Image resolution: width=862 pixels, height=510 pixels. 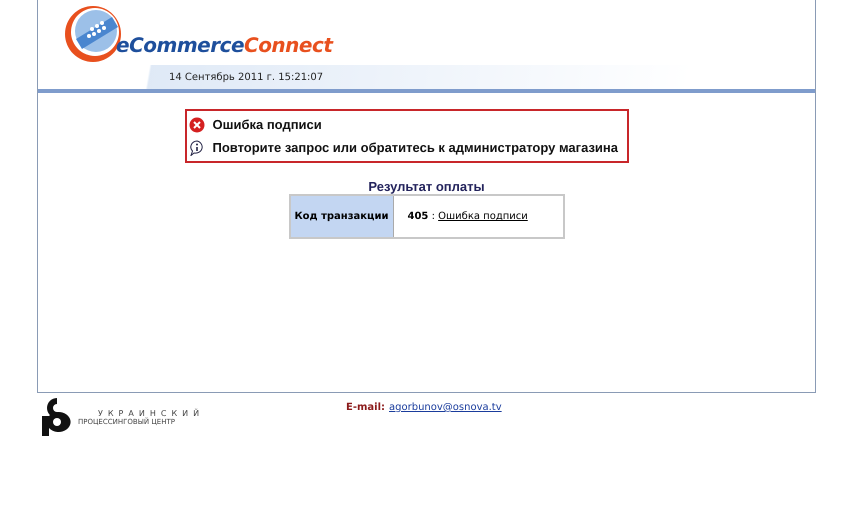 I want to click on logo-text: eCommerceConnect, so click(x=224, y=45).